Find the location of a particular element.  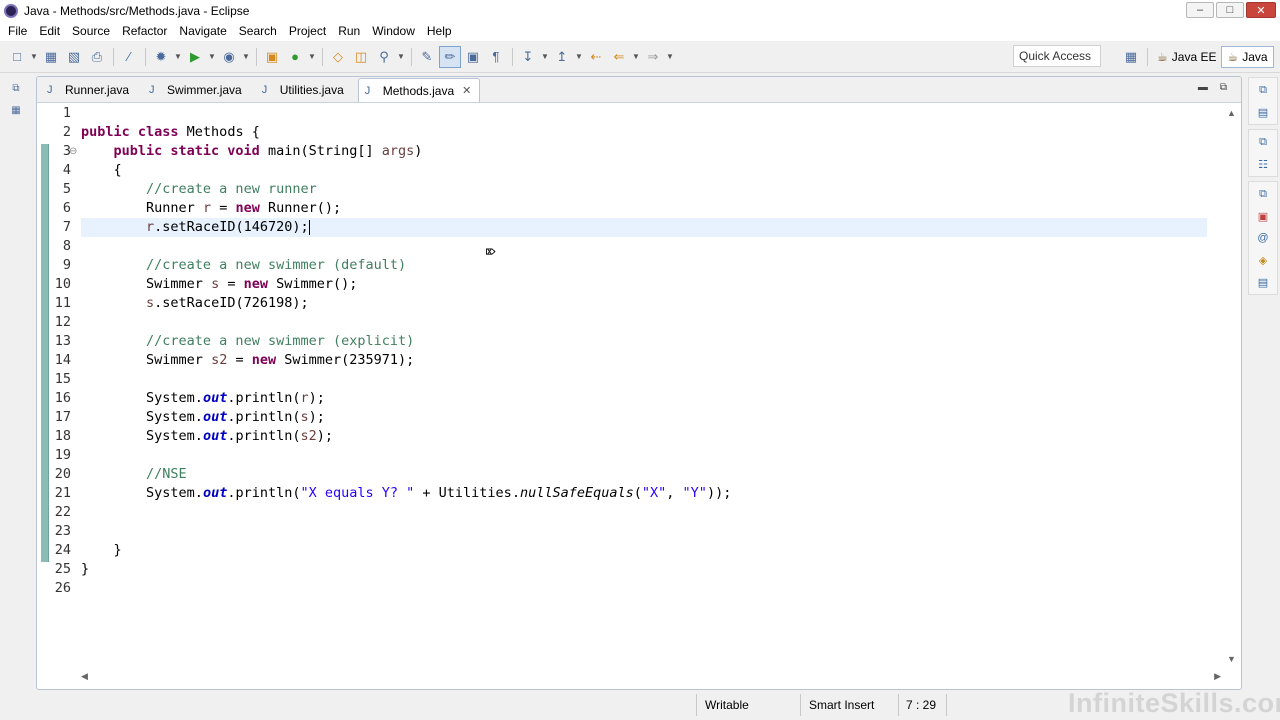

scroll-up-icon: ▲ is located at coordinates (1231, 113).